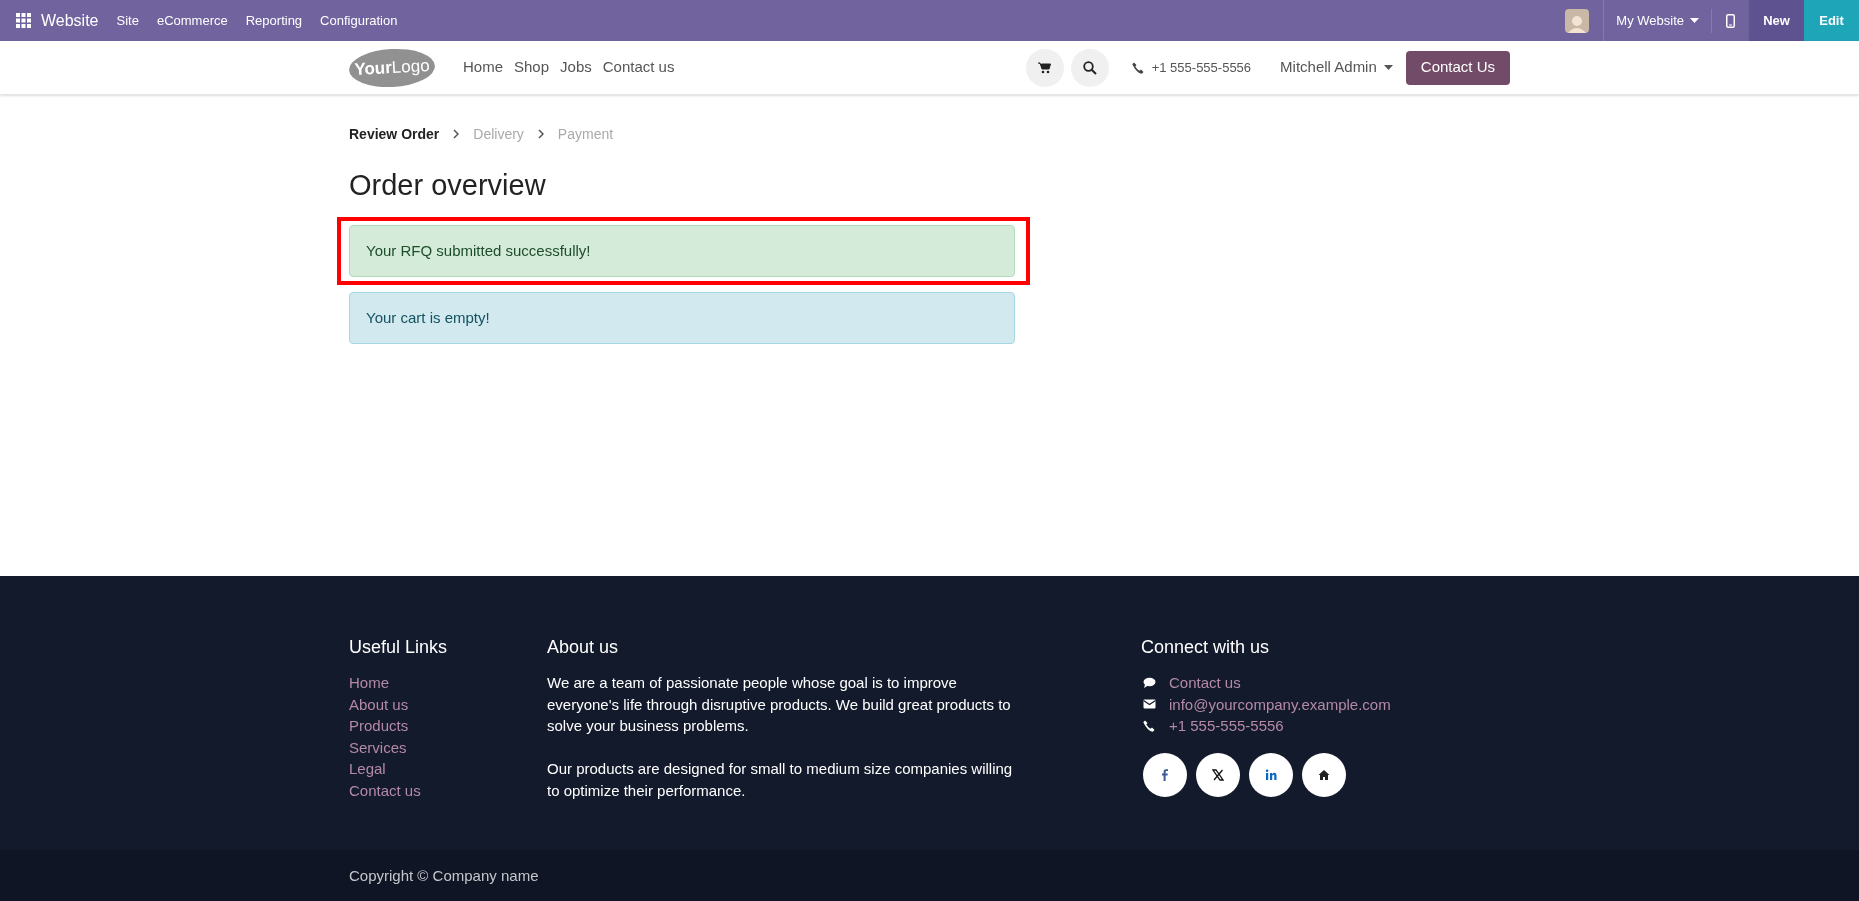 This screenshot has width=1859, height=901. I want to click on menu-item: eCommerce, so click(192, 20).